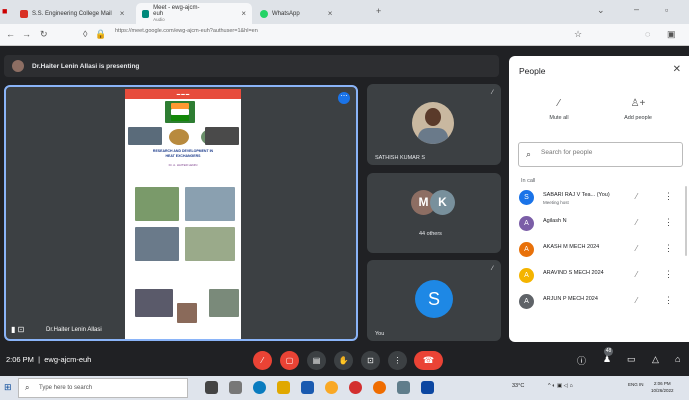 The height and width of the screenshot is (400, 689). What do you see at coordinates (638, 109) in the screenshot?
I see `add-people-button: ♙+ Add people` at bounding box center [638, 109].